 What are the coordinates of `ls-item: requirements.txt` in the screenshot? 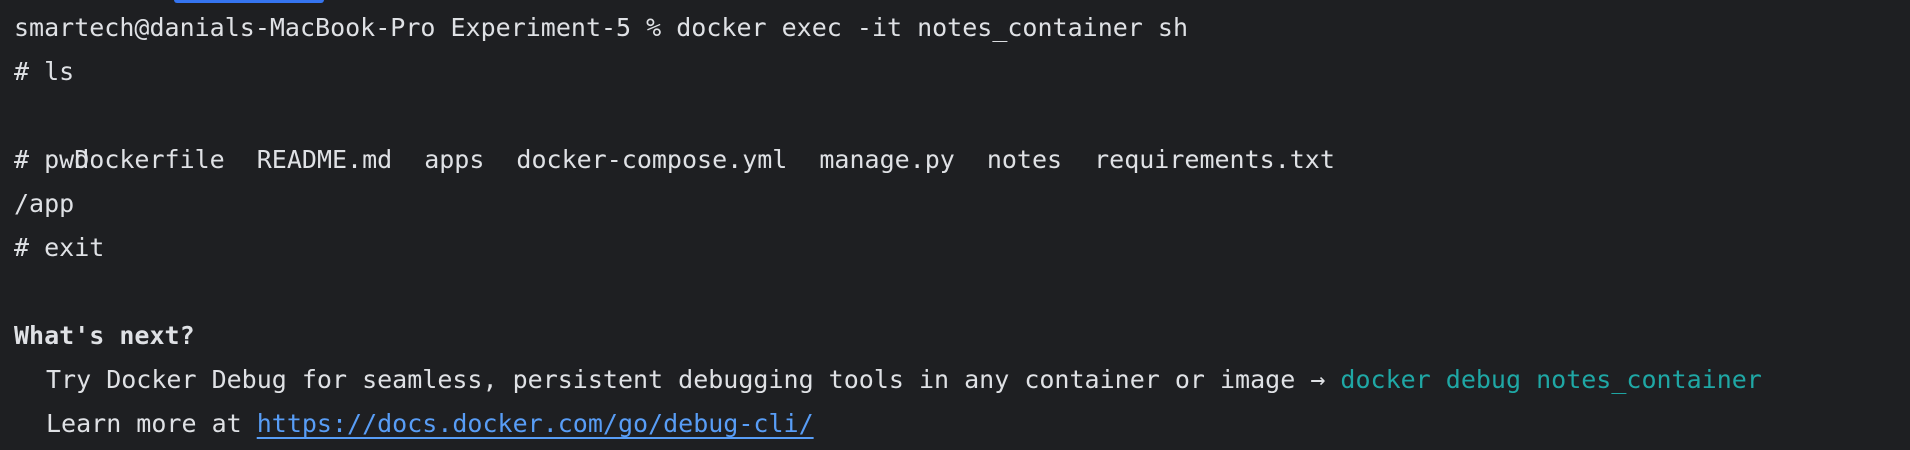 It's located at (1214, 159).